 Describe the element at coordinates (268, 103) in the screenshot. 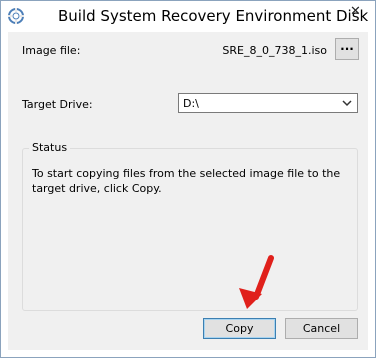

I see `target-drive-select: D:\` at that location.